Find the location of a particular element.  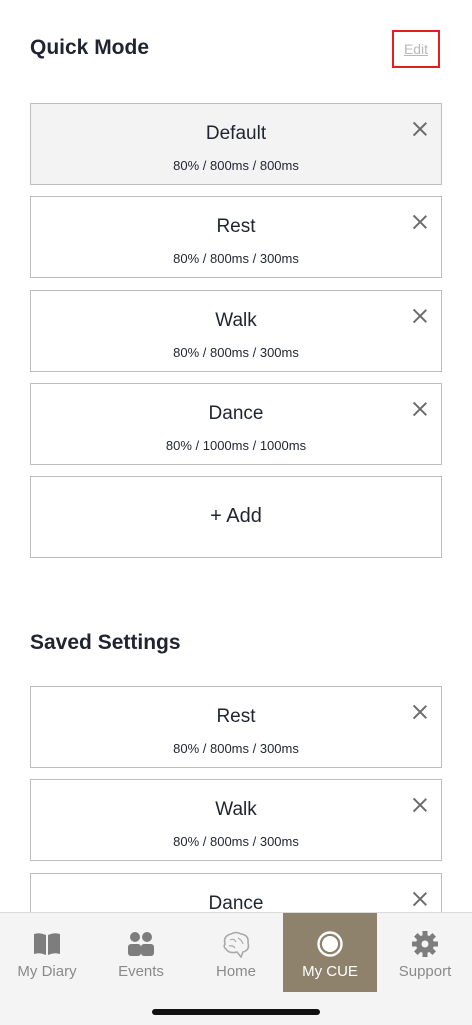

edit-highlight-box: Edit is located at coordinates (416, 49).